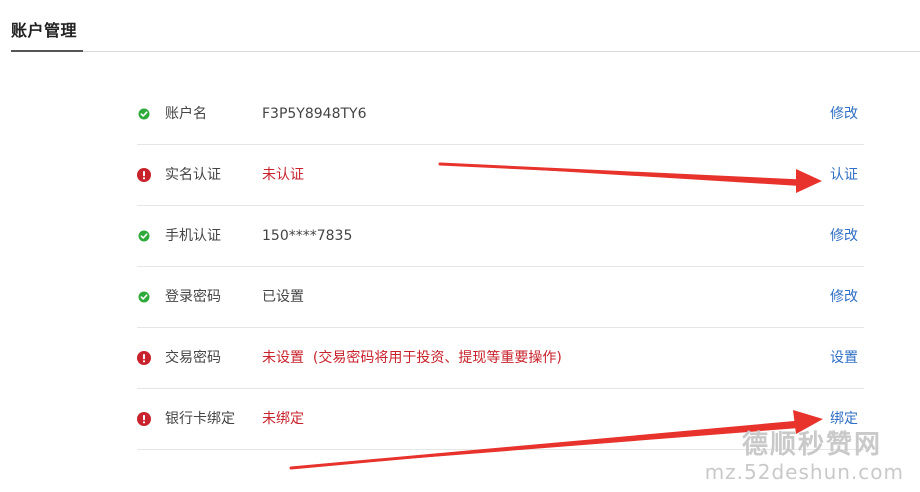  Describe the element at coordinates (200, 419) in the screenshot. I see `row-label: 银行卡绑定` at that location.